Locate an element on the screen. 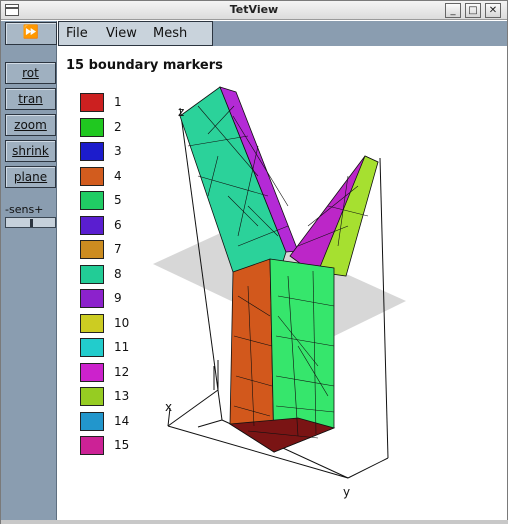  sensitivity-slider is located at coordinates (30, 222).